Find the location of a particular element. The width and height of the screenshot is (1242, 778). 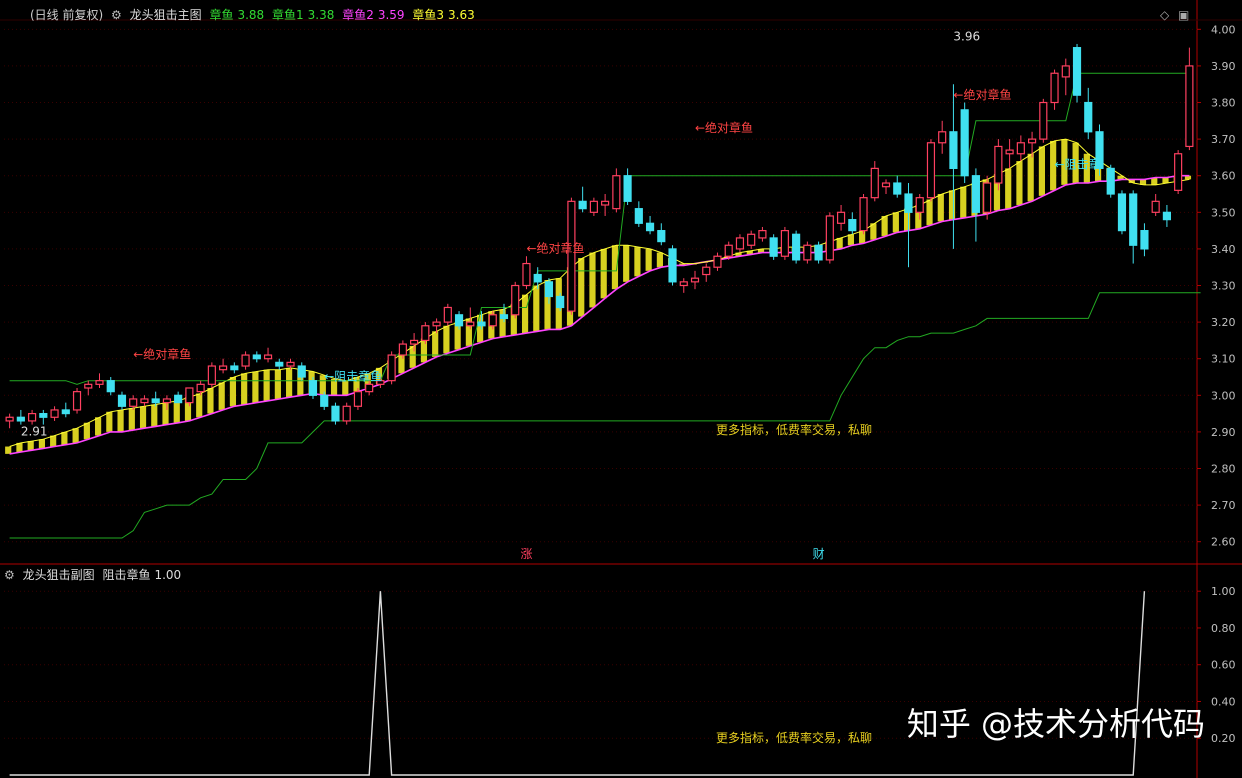

y-tick-label: 2.70 is located at coordinates (1223, 505).